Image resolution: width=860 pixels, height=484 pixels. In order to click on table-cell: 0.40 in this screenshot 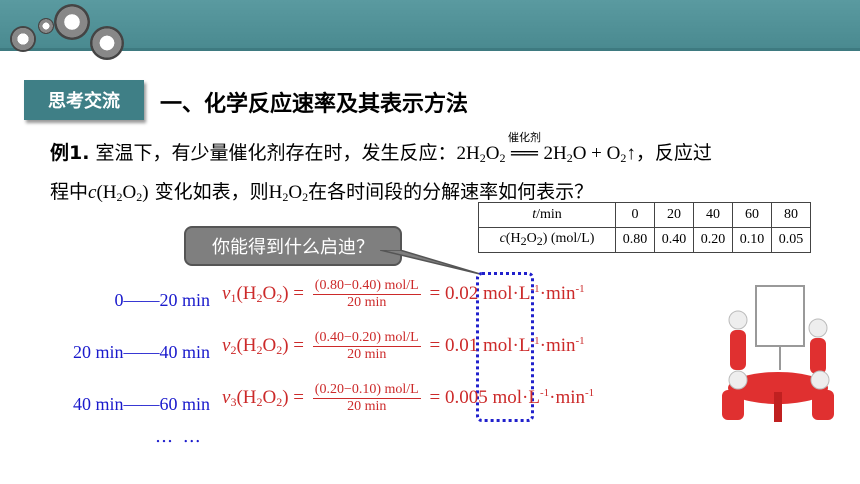, I will do `click(674, 240)`.